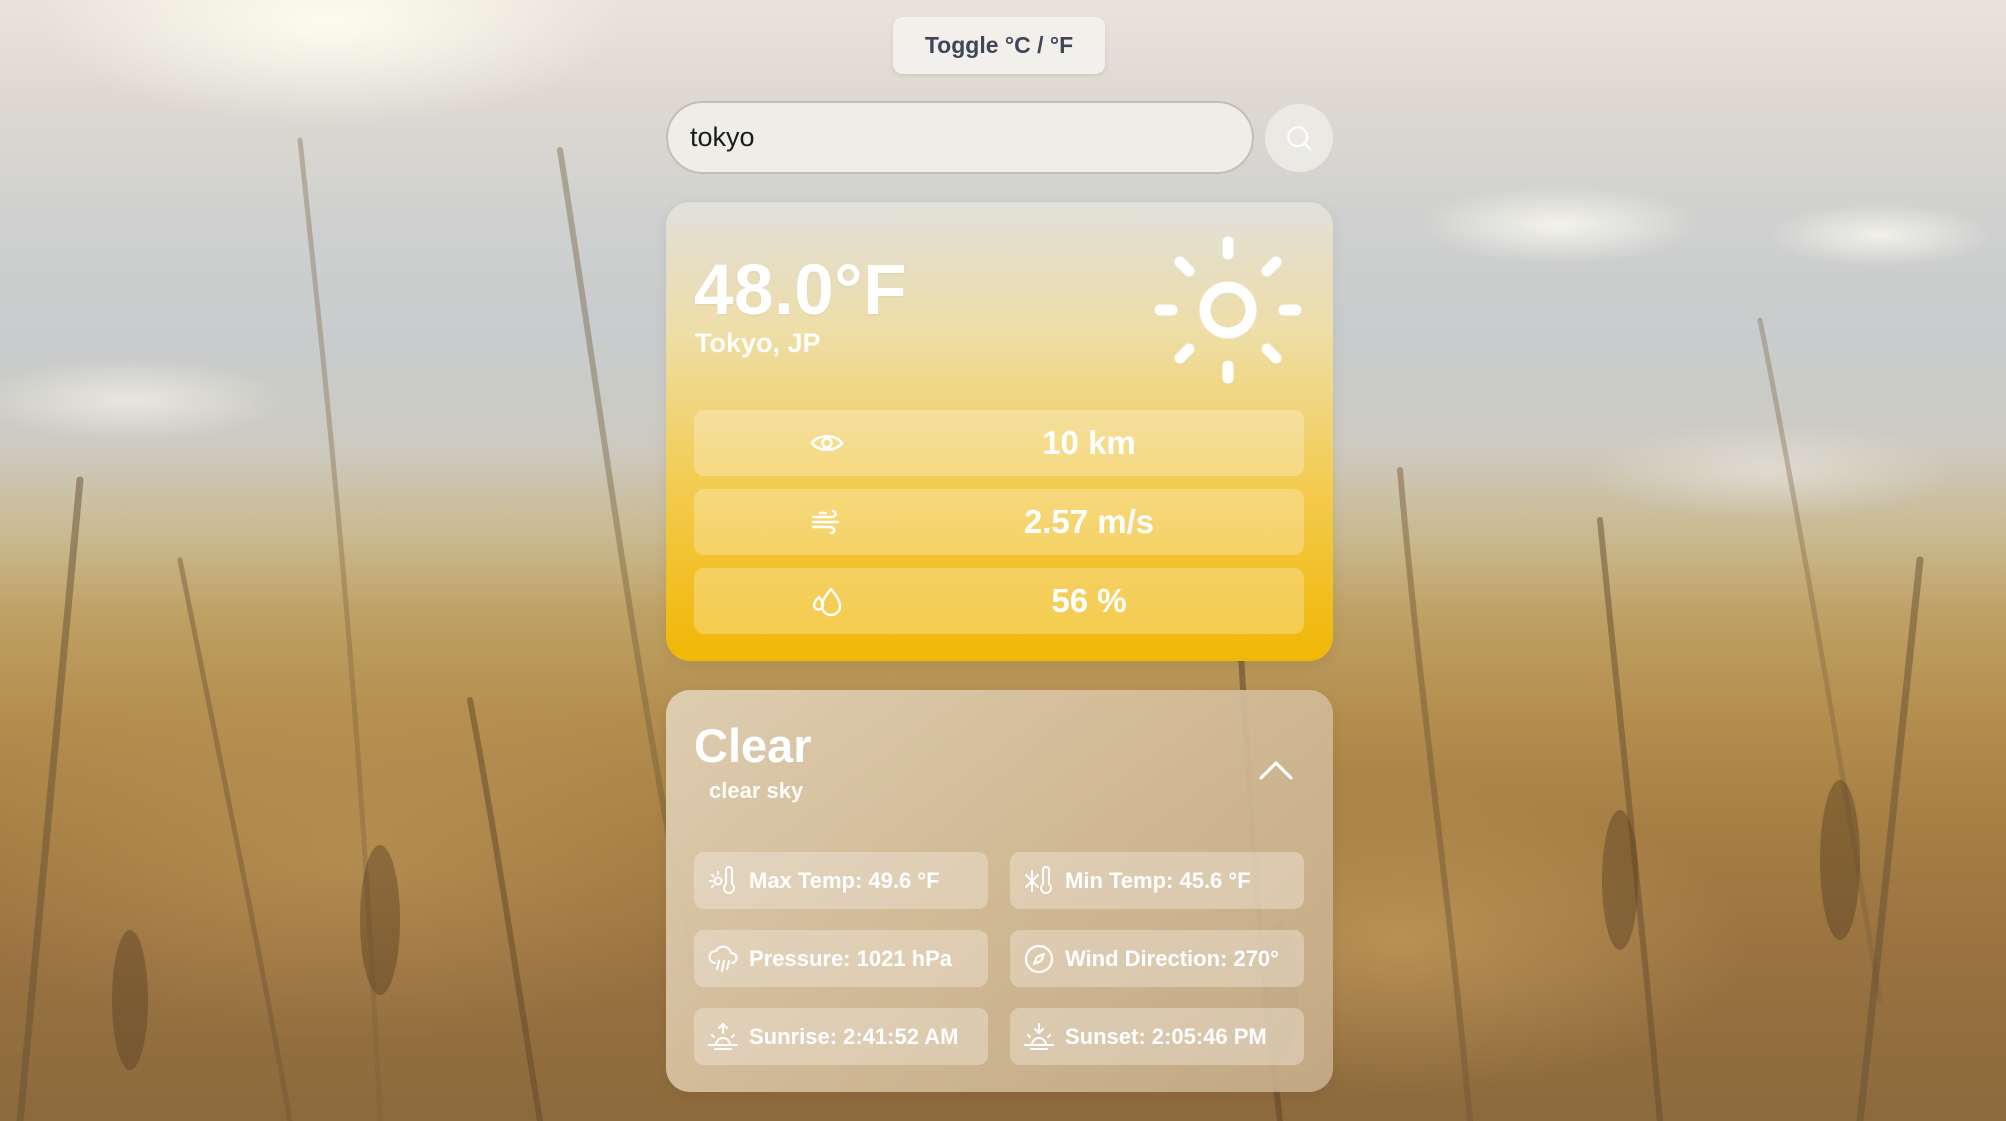 Image resolution: width=2006 pixels, height=1121 pixels. I want to click on min-temp-label: Min Temp: 45.6 °F, so click(1158, 880).